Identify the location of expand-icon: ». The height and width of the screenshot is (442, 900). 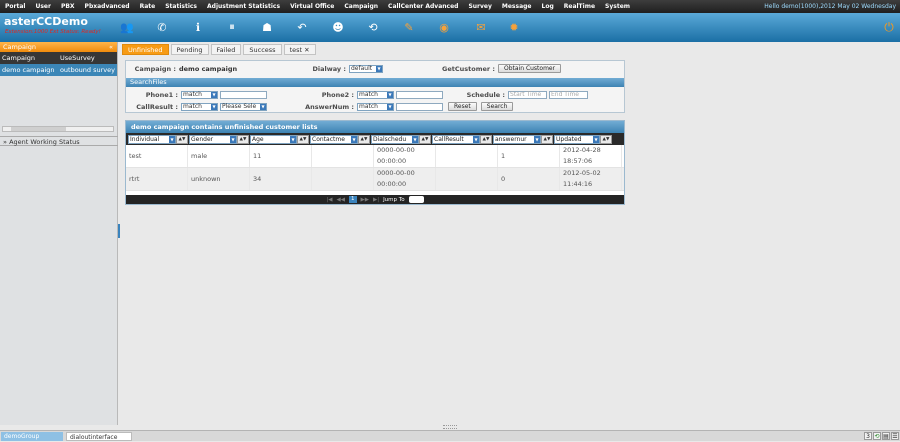
(5, 142).